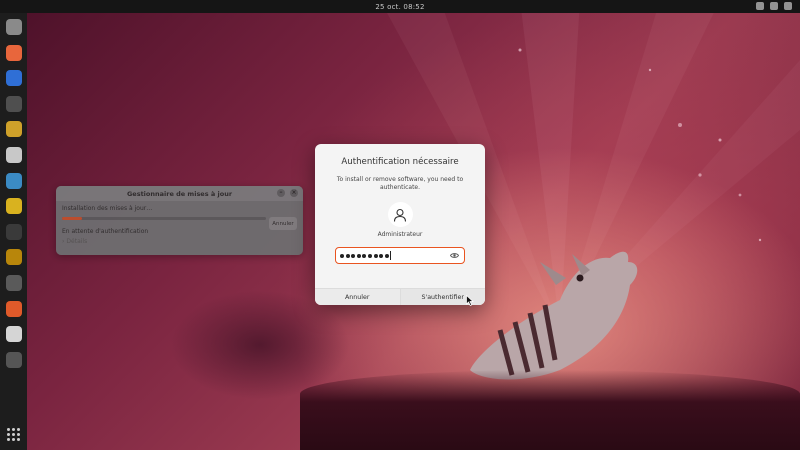  I want to click on grass-silhouette, so click(550, 410).